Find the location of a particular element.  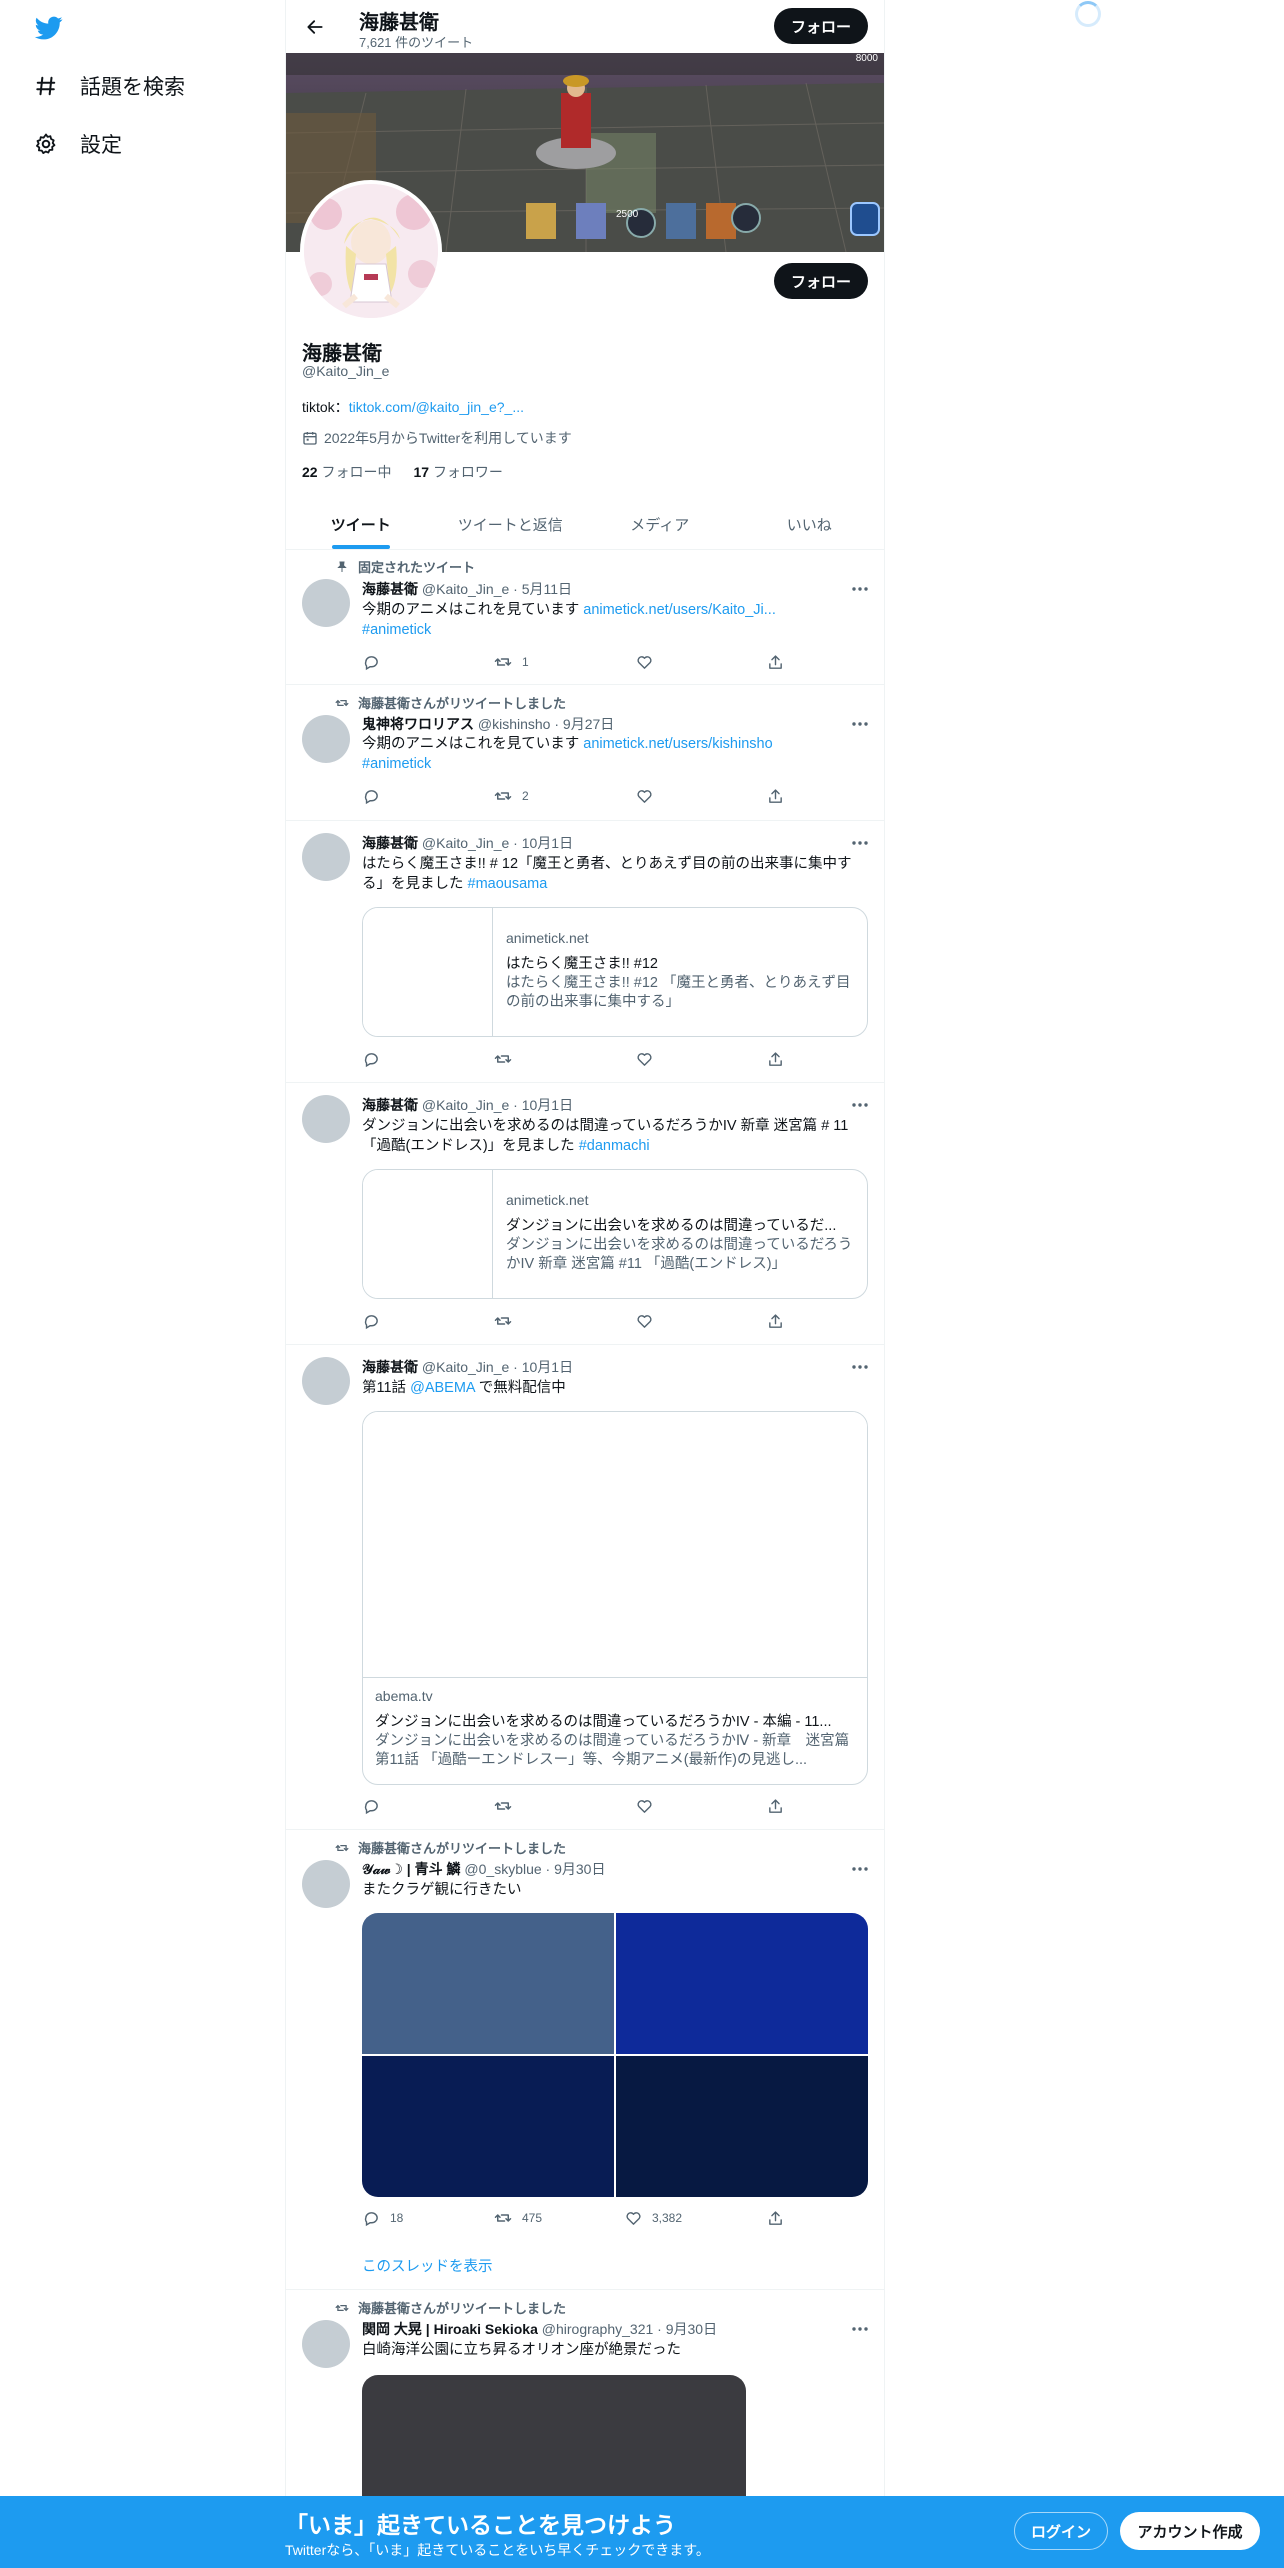

followers-label: フォロワー is located at coordinates (467, 472).